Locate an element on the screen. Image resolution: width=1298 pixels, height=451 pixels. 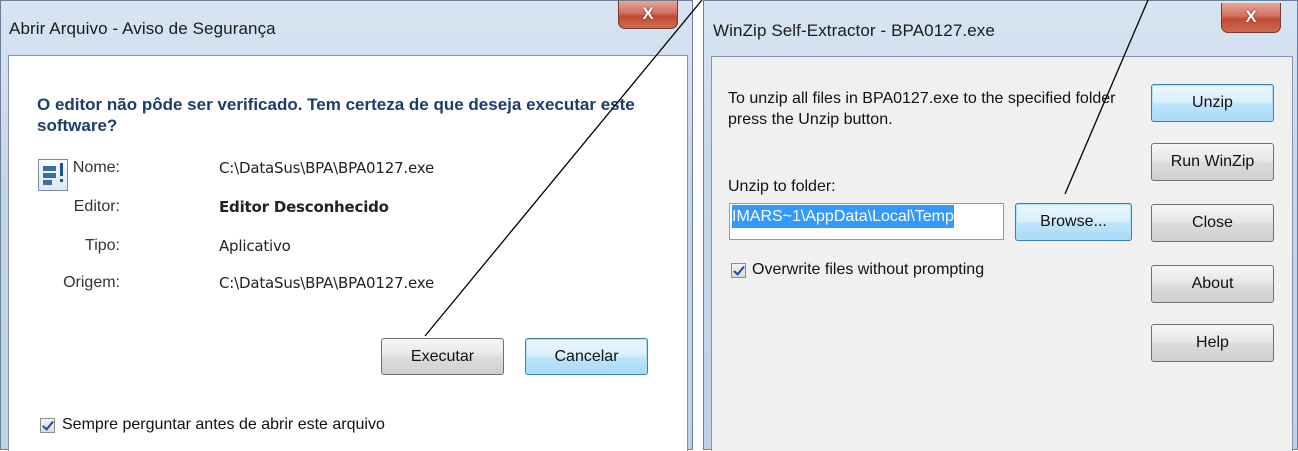
type-value: Aplicativo is located at coordinates (255, 246).